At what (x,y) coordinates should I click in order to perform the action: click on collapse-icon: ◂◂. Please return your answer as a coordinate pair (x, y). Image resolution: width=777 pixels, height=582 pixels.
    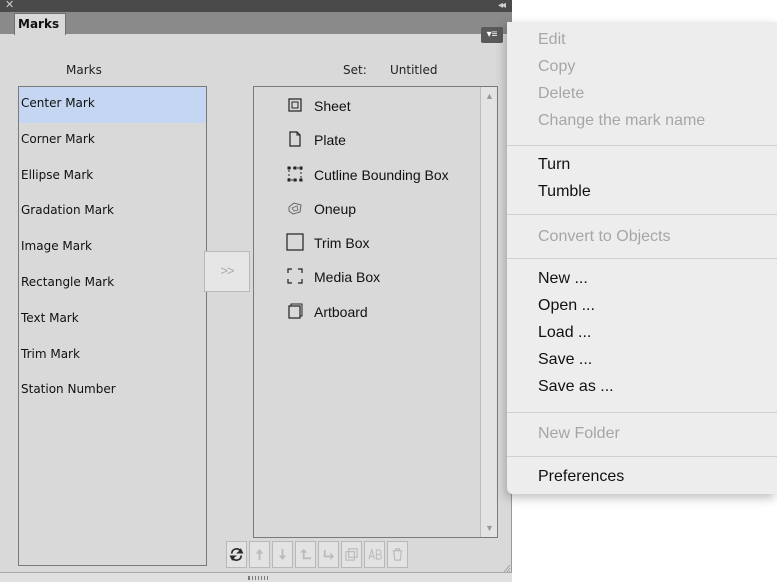
    Looking at the image, I should click on (502, 6).